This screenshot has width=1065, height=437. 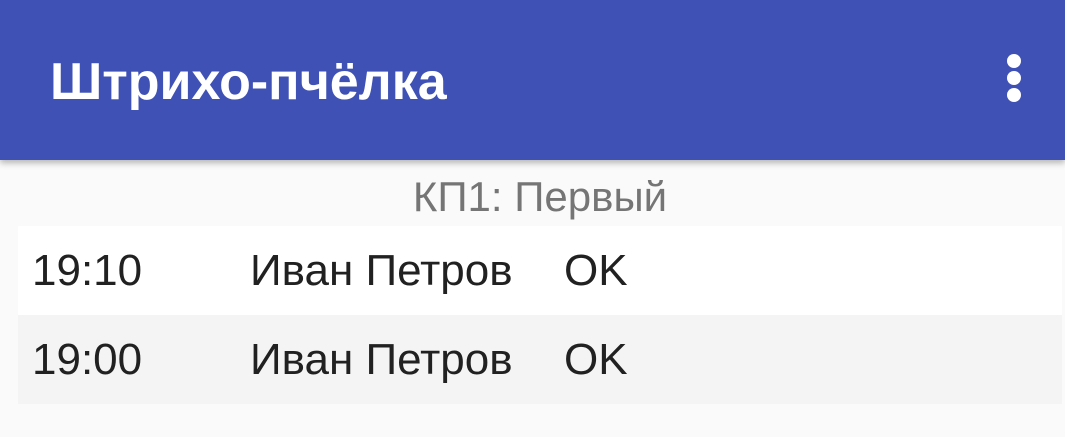 I want to click on overflow-menu-button, so click(x=1014, y=78).